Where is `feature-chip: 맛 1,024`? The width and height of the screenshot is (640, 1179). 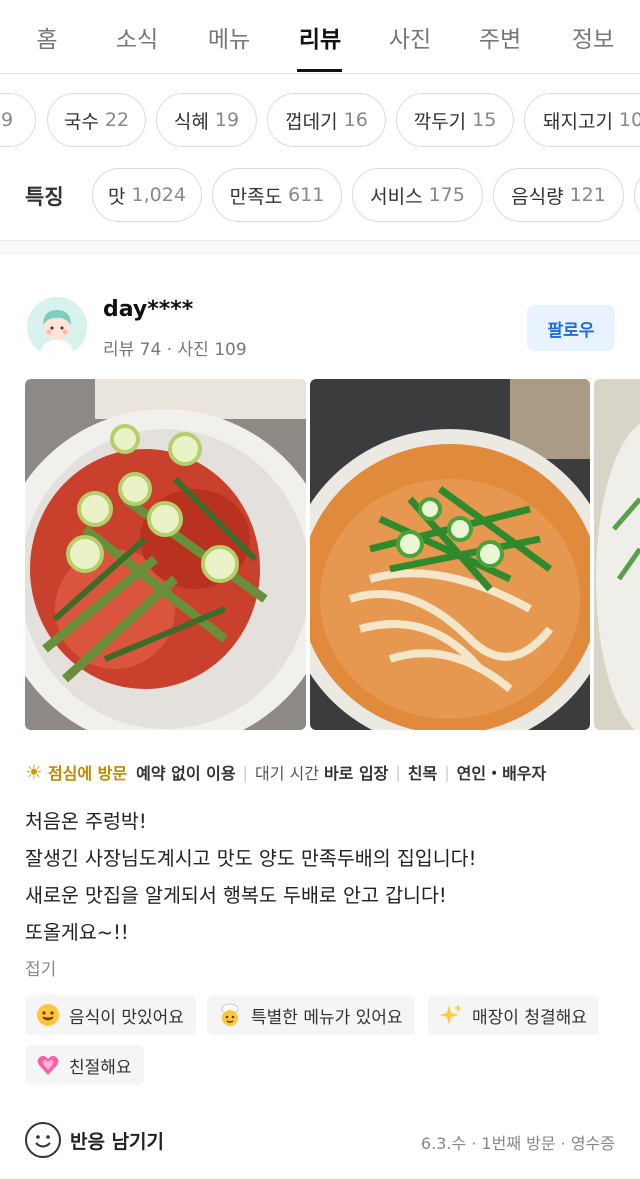
feature-chip: 맛 1,024 is located at coordinates (147, 195).